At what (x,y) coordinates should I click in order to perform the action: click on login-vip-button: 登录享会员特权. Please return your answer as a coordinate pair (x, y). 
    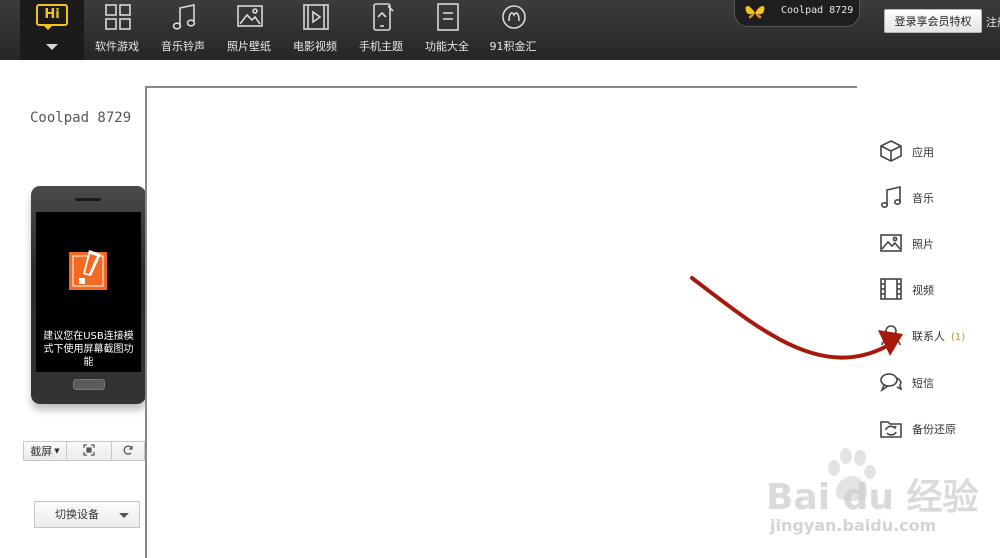
    Looking at the image, I should click on (933, 21).